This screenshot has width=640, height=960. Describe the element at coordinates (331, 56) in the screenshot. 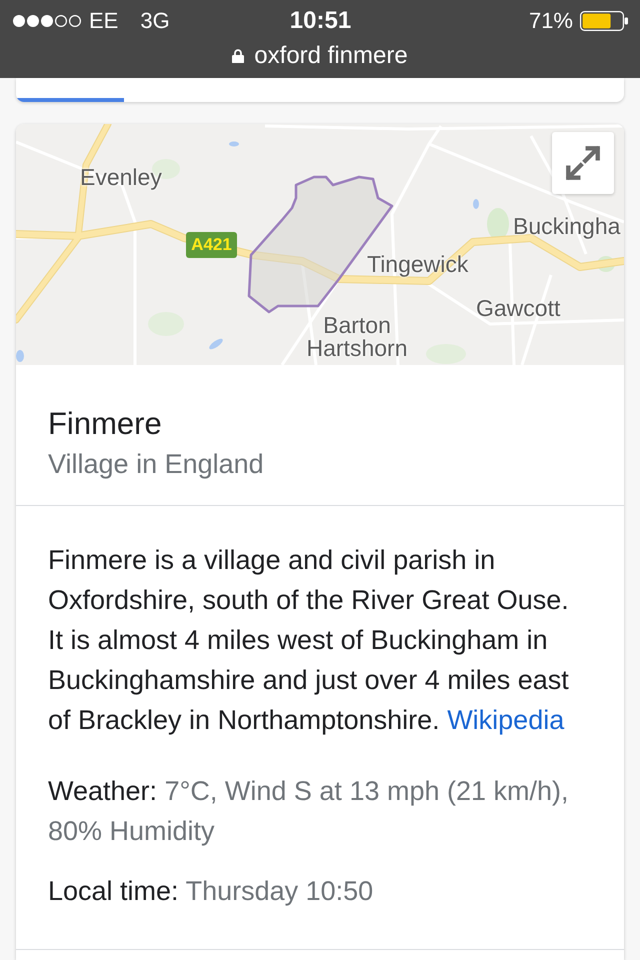

I see `address-text: oxford finmere` at that location.